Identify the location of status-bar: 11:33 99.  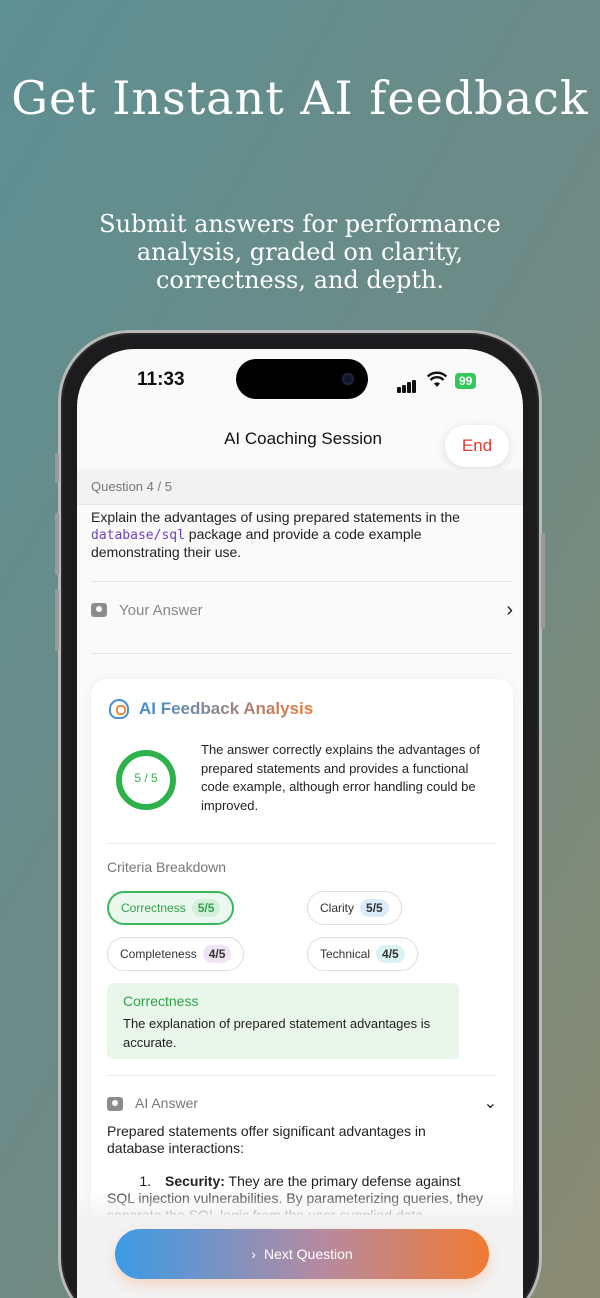
(300, 379).